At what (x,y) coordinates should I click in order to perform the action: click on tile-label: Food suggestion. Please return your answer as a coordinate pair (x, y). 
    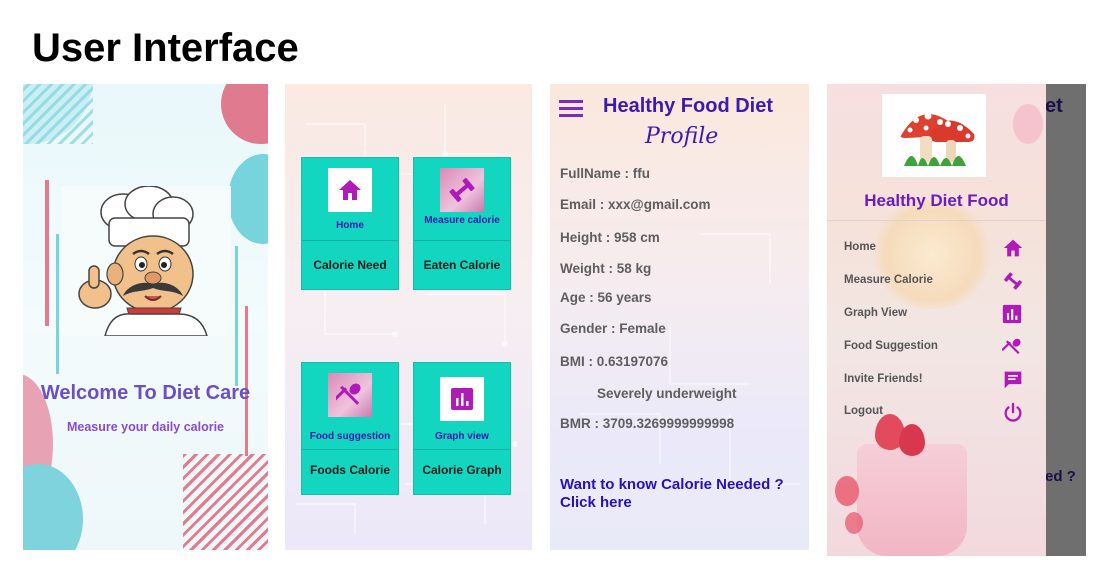
    Looking at the image, I should click on (350, 436).